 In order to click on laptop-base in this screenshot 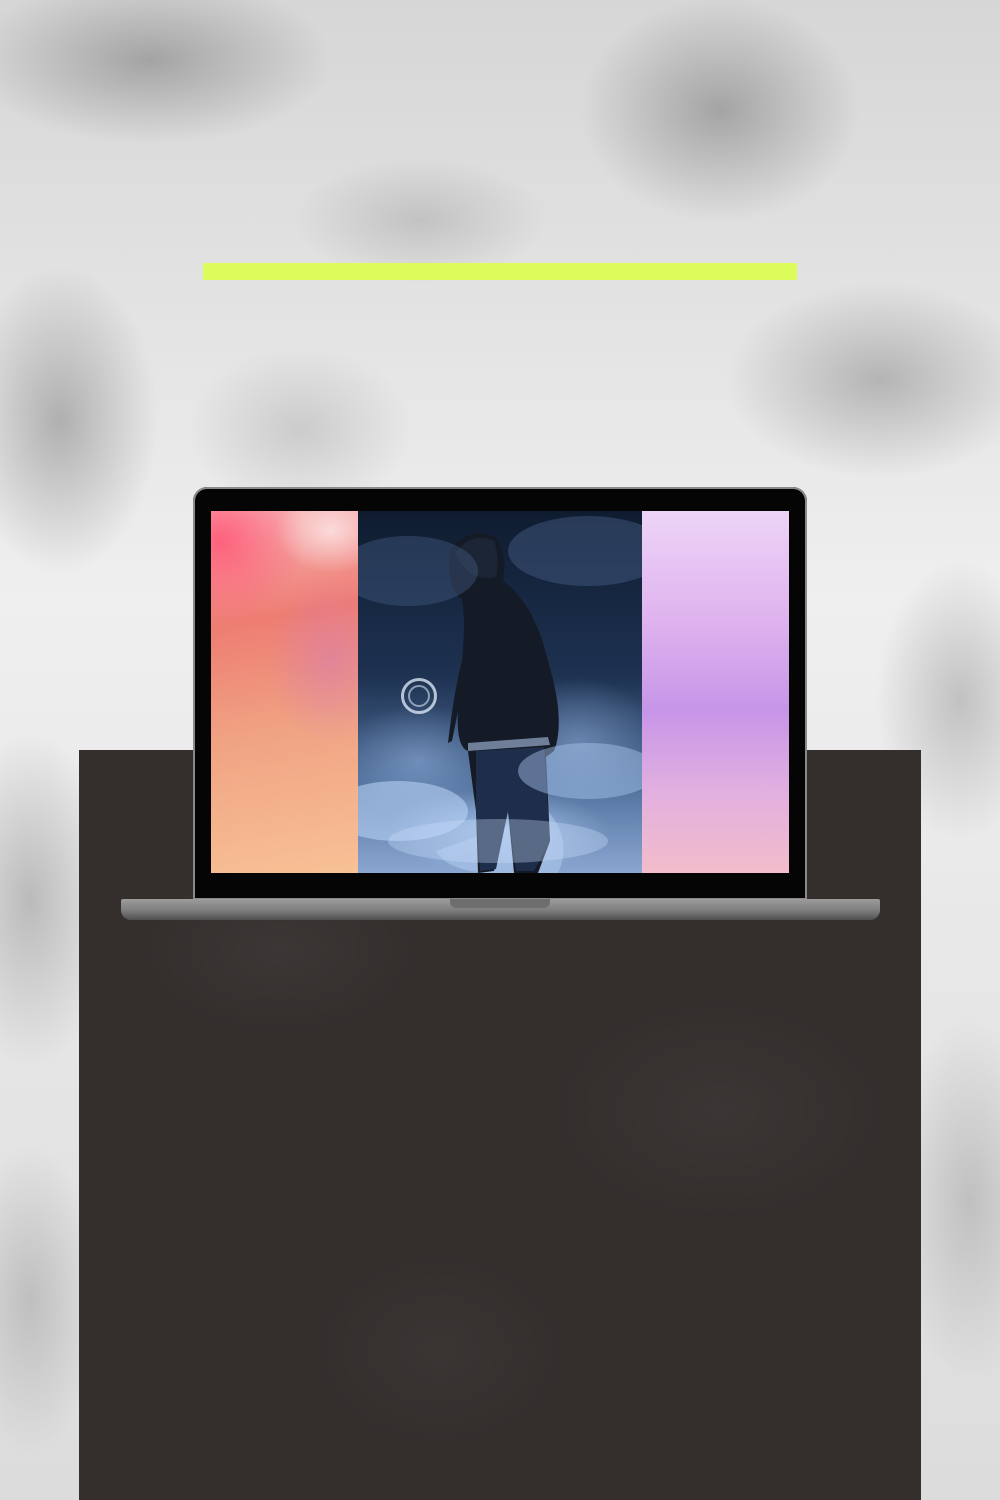, I will do `click(500, 909)`.